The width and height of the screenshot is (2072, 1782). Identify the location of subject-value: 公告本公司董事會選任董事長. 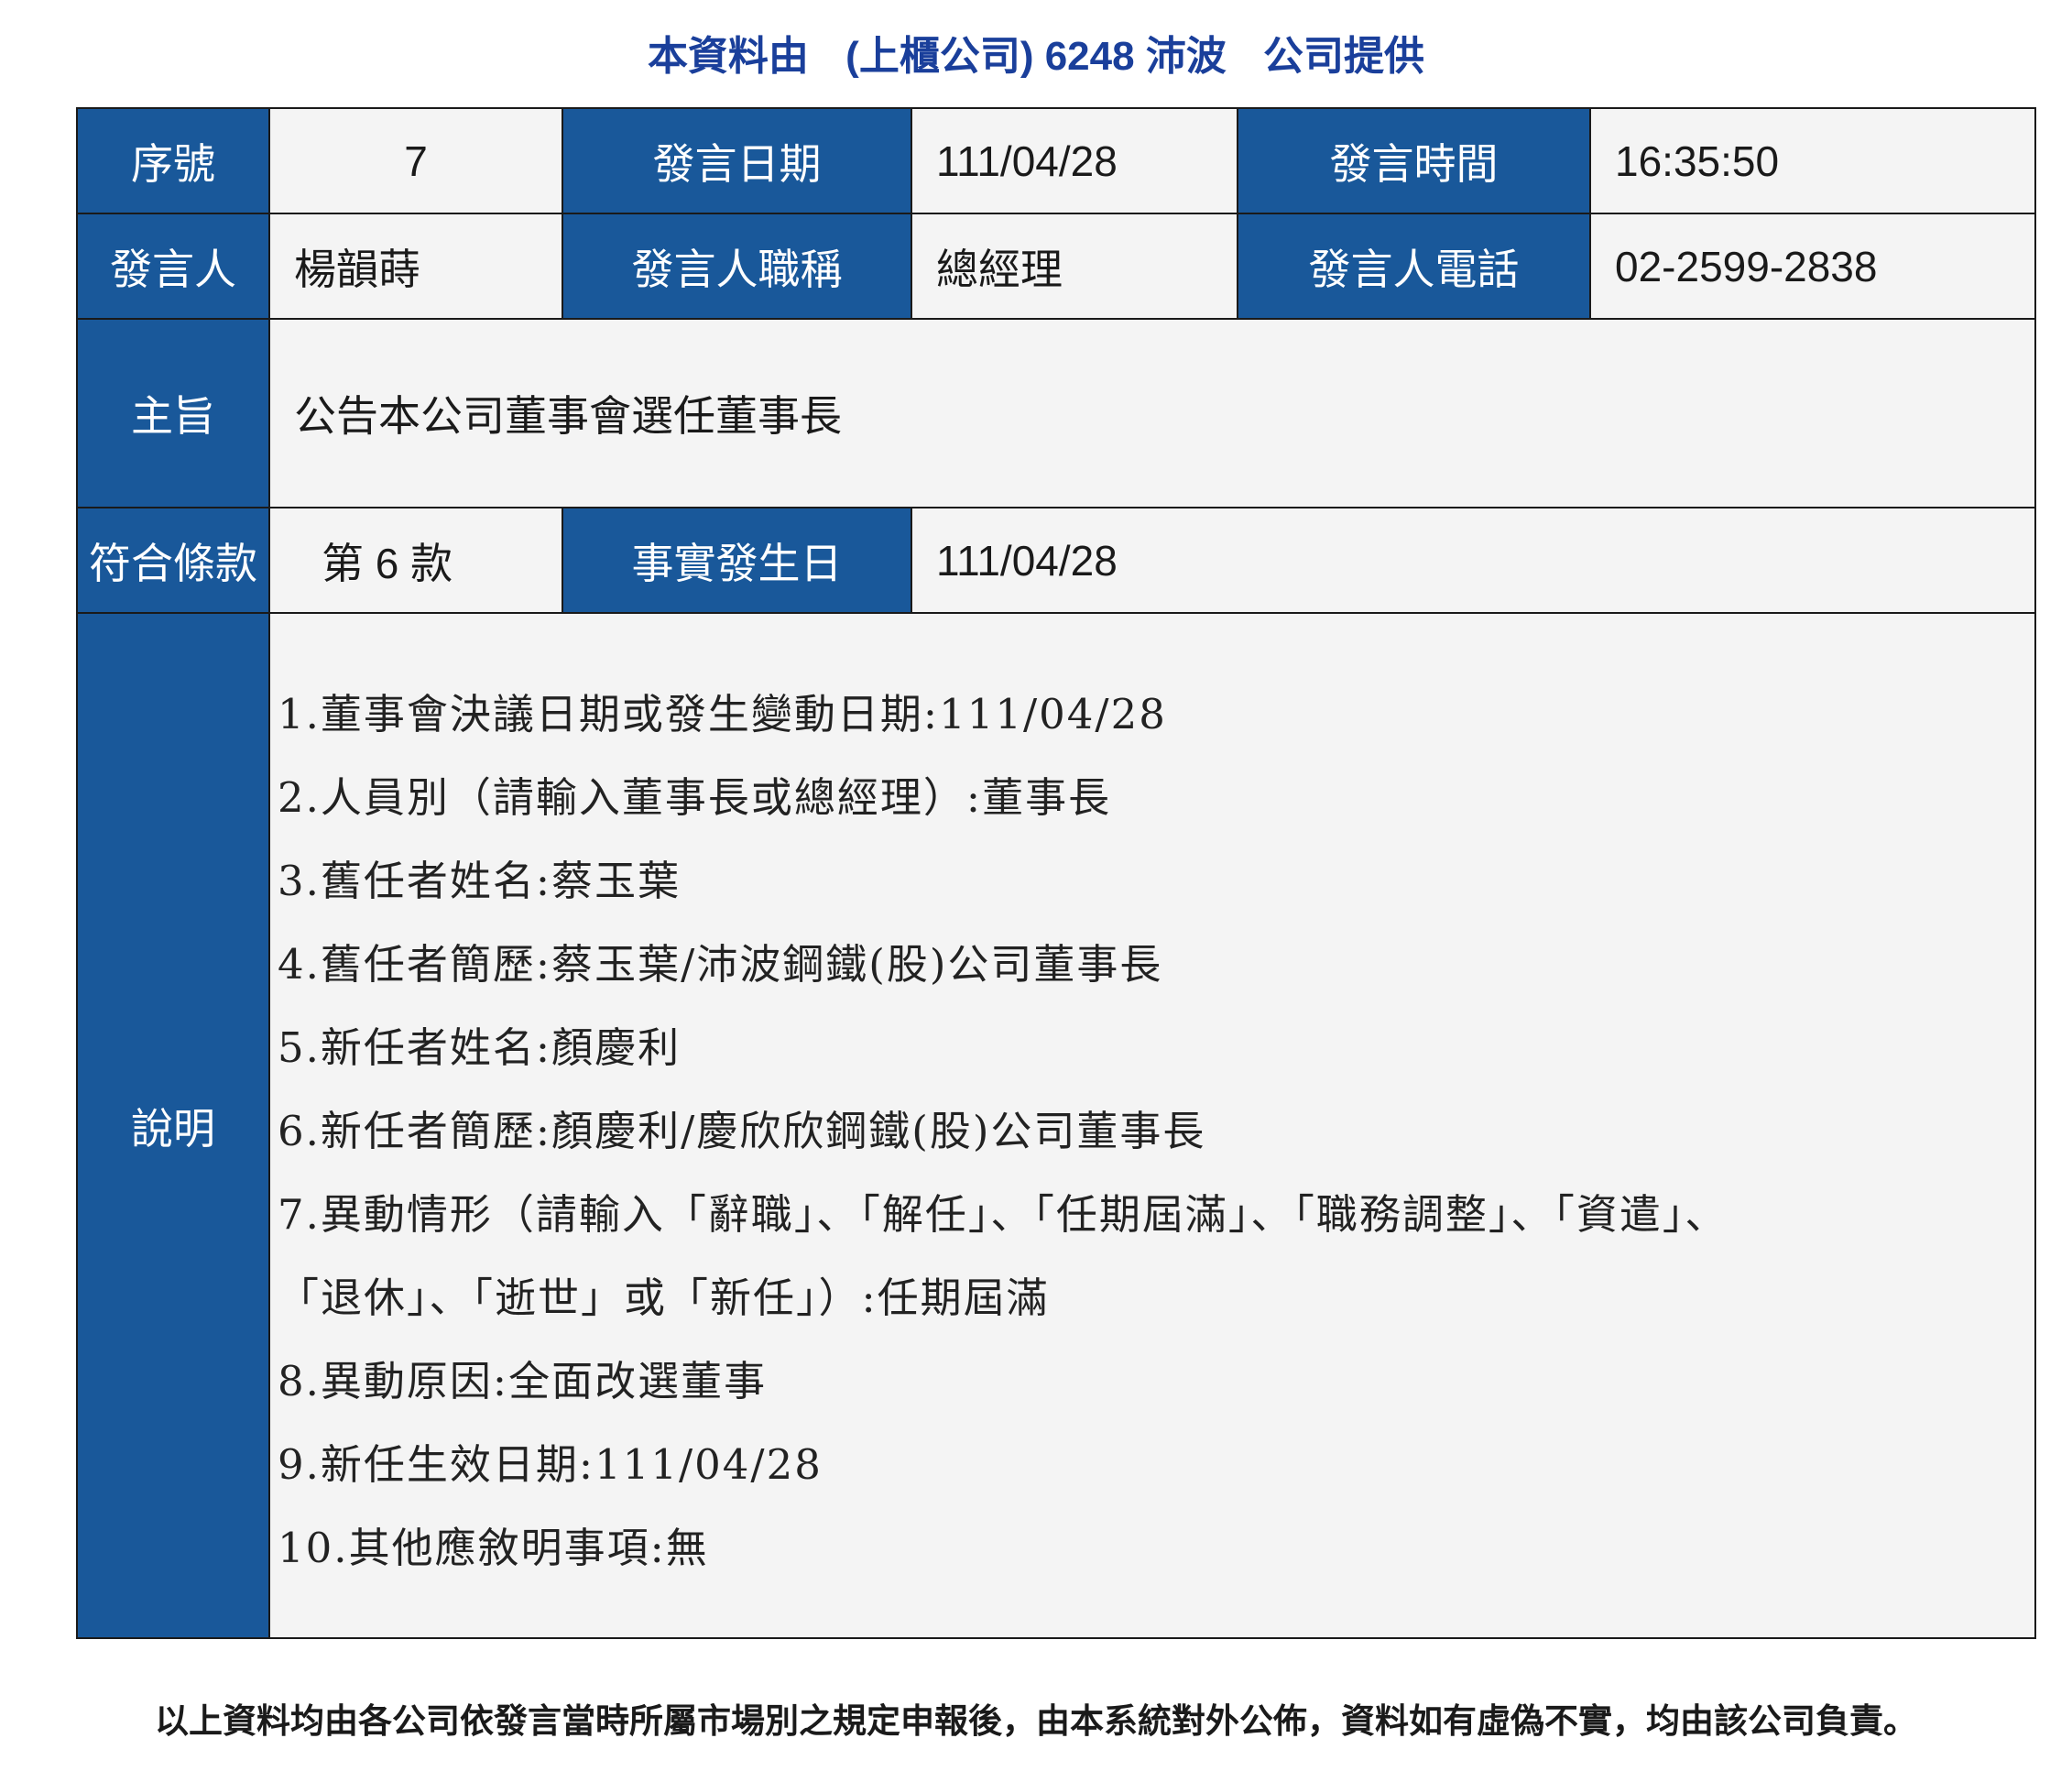
(1152, 413).